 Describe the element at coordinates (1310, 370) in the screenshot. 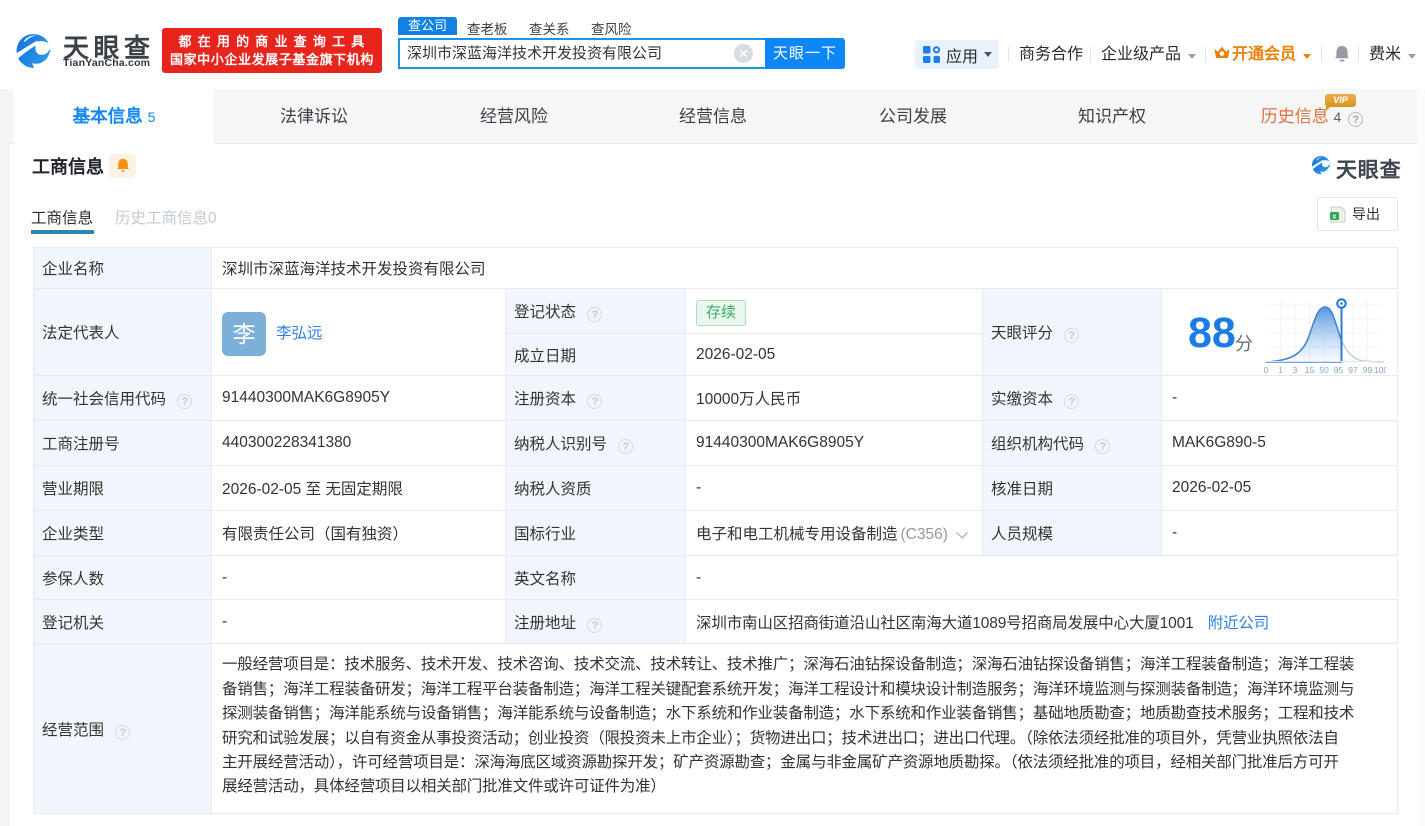

I see `svg-text: 15` at that location.